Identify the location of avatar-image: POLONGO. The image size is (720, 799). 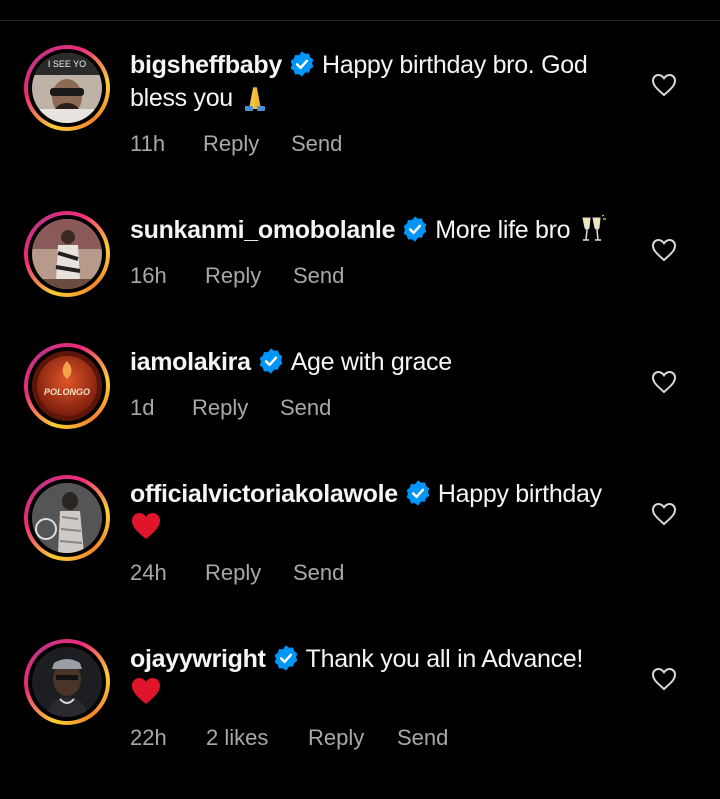
(67, 386).